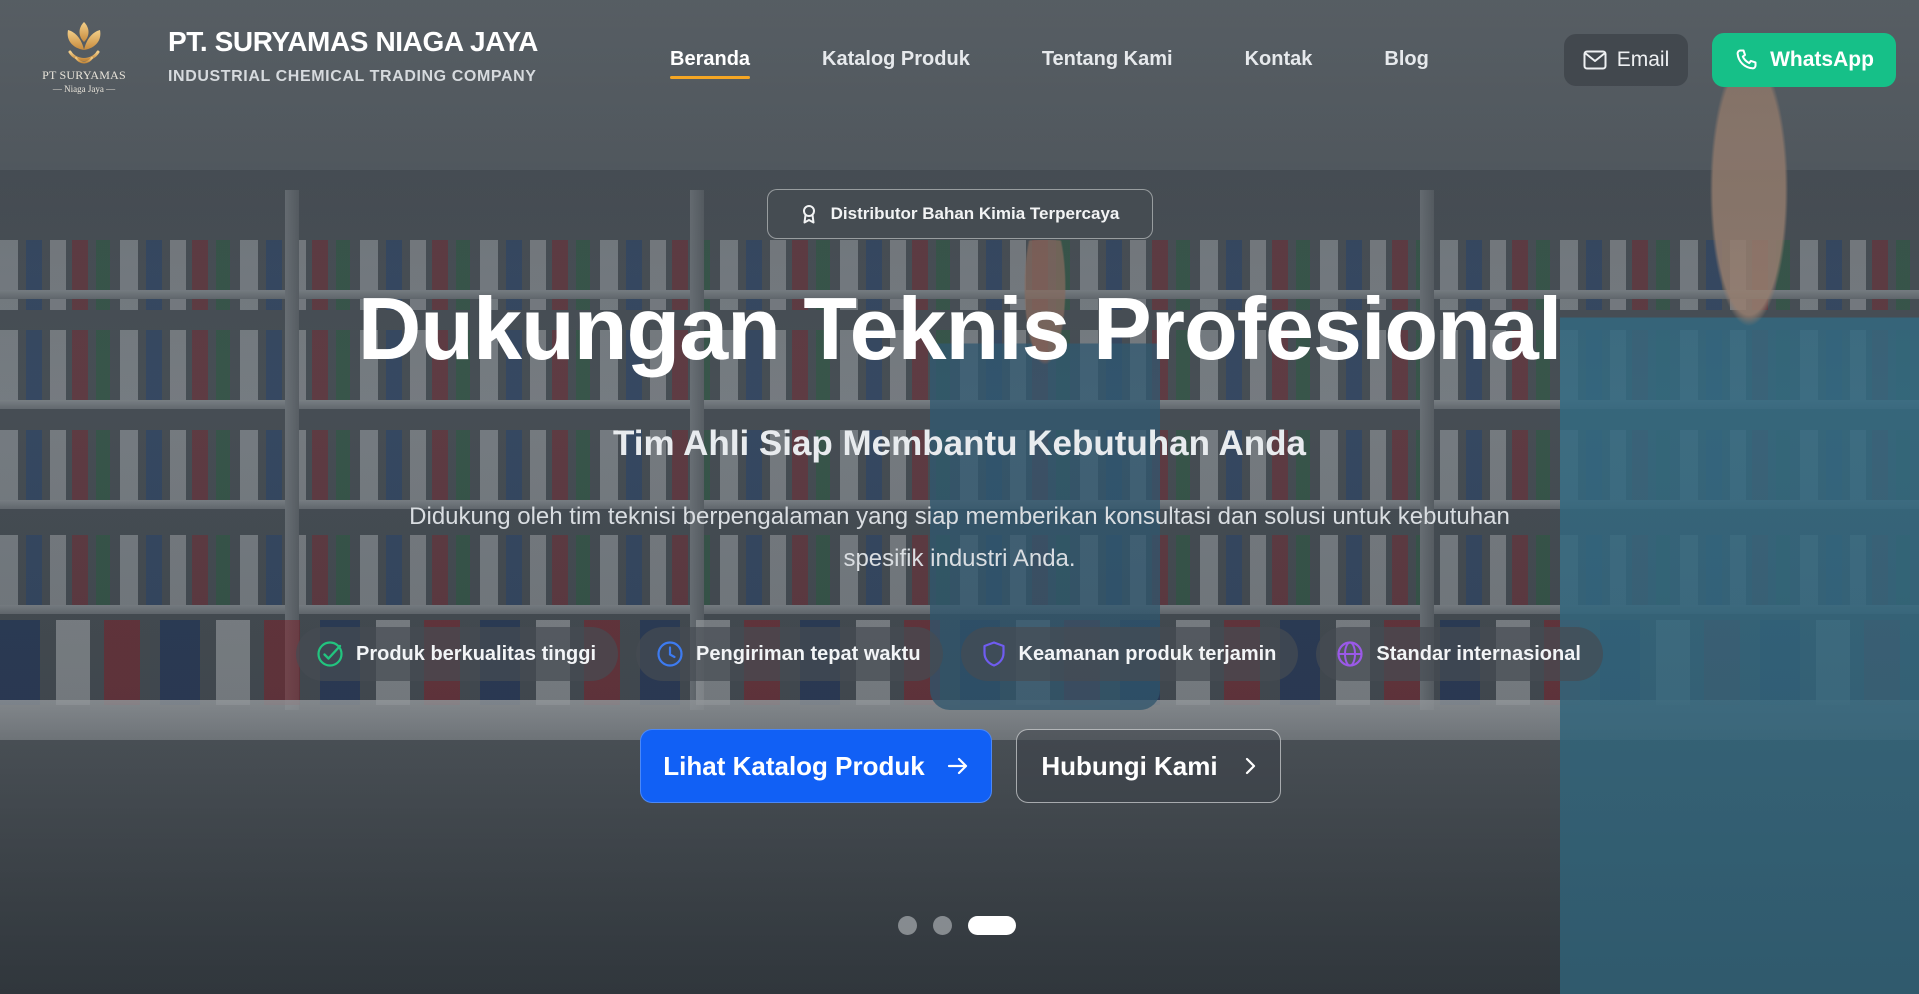 The width and height of the screenshot is (1919, 994). What do you see at coordinates (957, 766) in the screenshot?
I see `arrow-right-icon` at bounding box center [957, 766].